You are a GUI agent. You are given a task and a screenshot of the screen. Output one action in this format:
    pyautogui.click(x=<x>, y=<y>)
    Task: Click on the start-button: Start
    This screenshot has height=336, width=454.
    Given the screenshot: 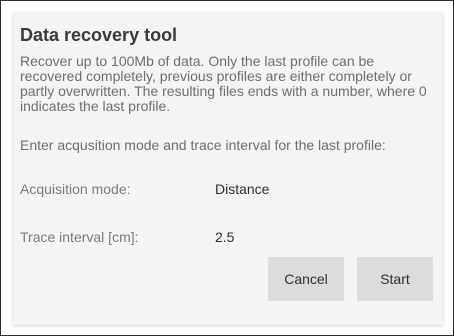 What is the action you would take?
    pyautogui.click(x=395, y=279)
    